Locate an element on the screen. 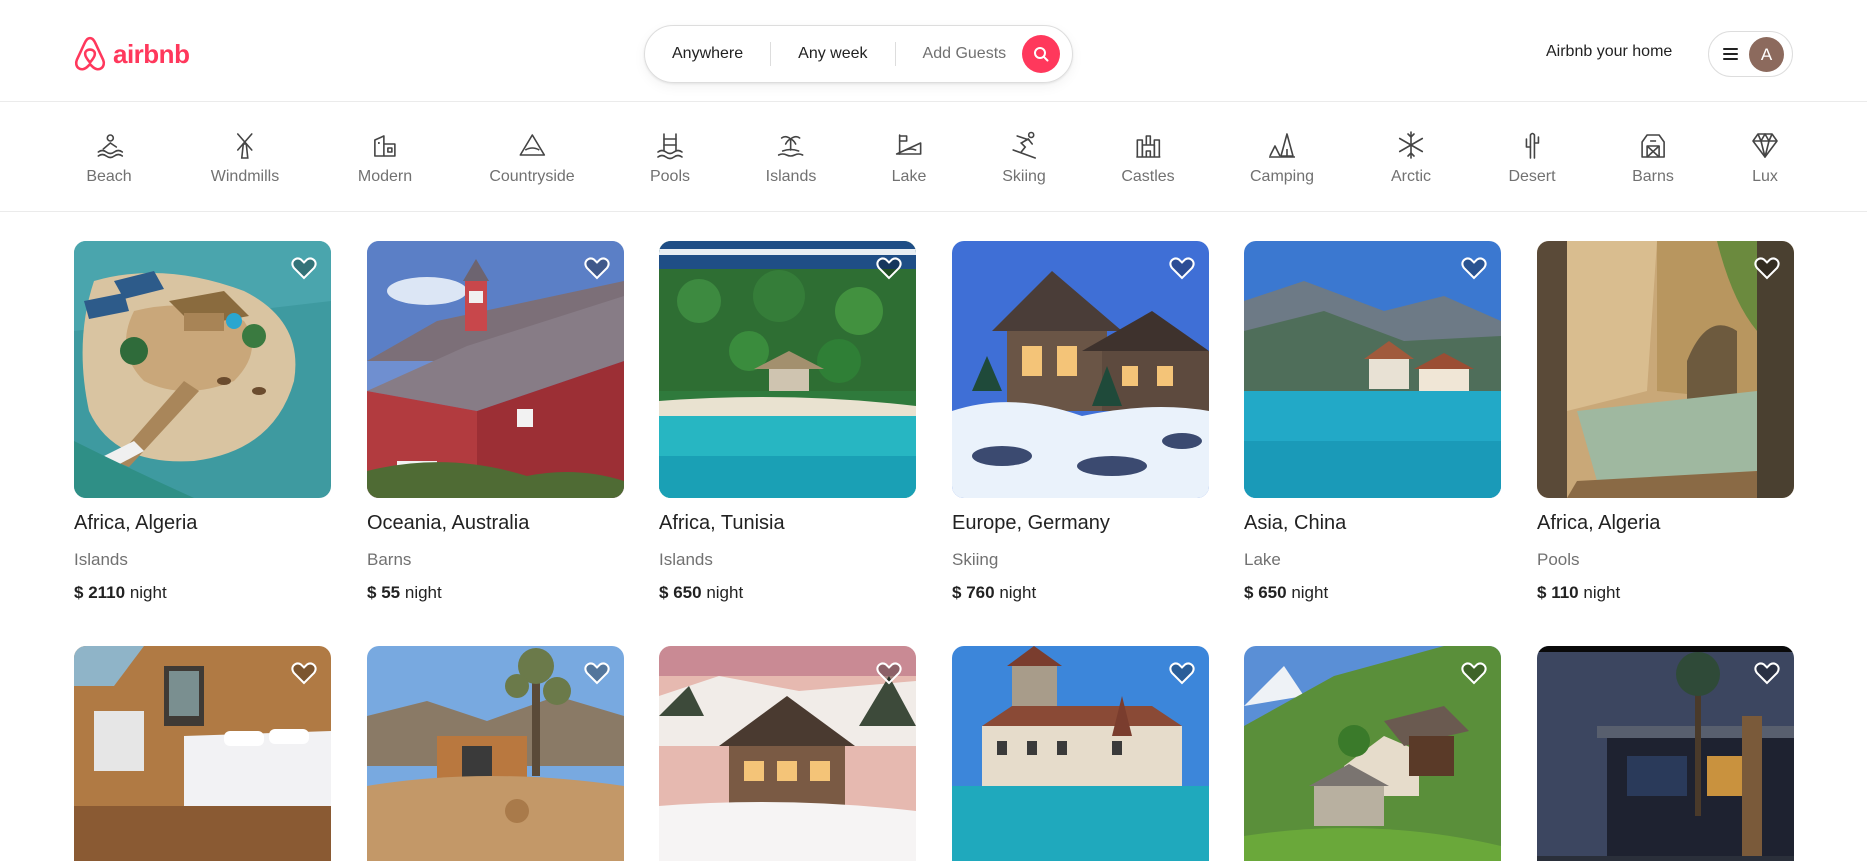 This screenshot has height=861, width=1867. category-label: Castles is located at coordinates (1148, 176).